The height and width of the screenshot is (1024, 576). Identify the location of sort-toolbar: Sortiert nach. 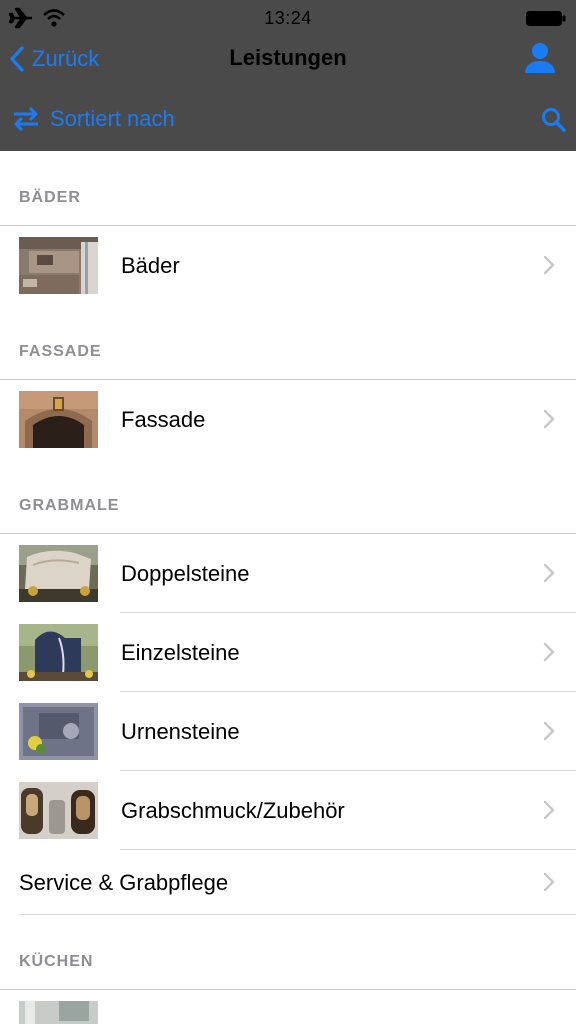
(288, 119).